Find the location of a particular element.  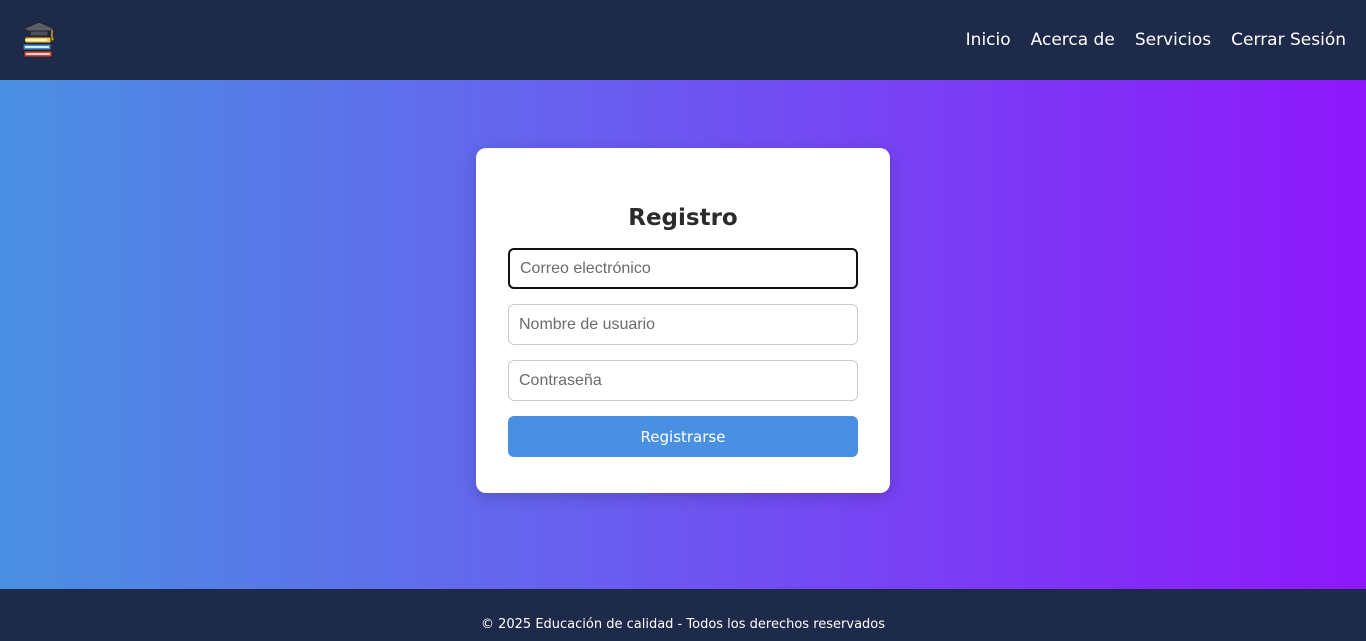

password-field is located at coordinates (683, 380).